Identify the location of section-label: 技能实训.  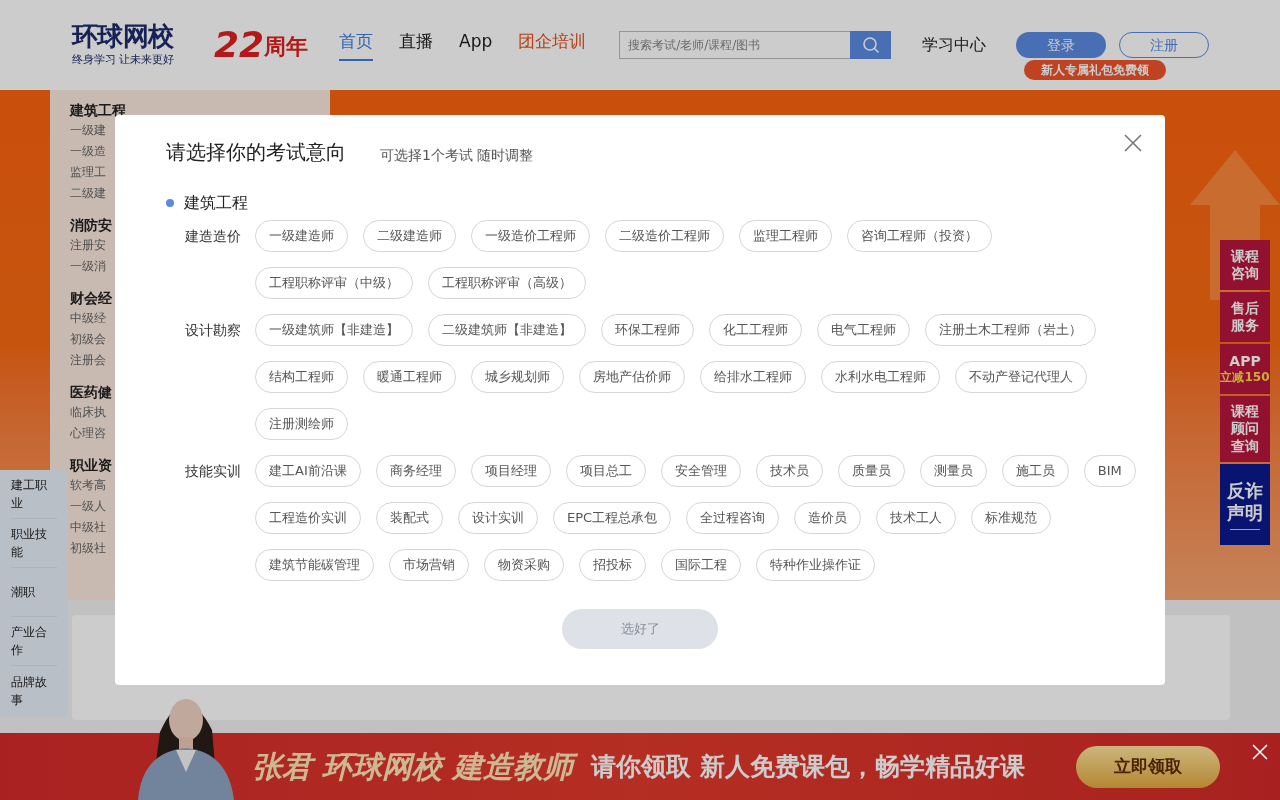
(213, 471).